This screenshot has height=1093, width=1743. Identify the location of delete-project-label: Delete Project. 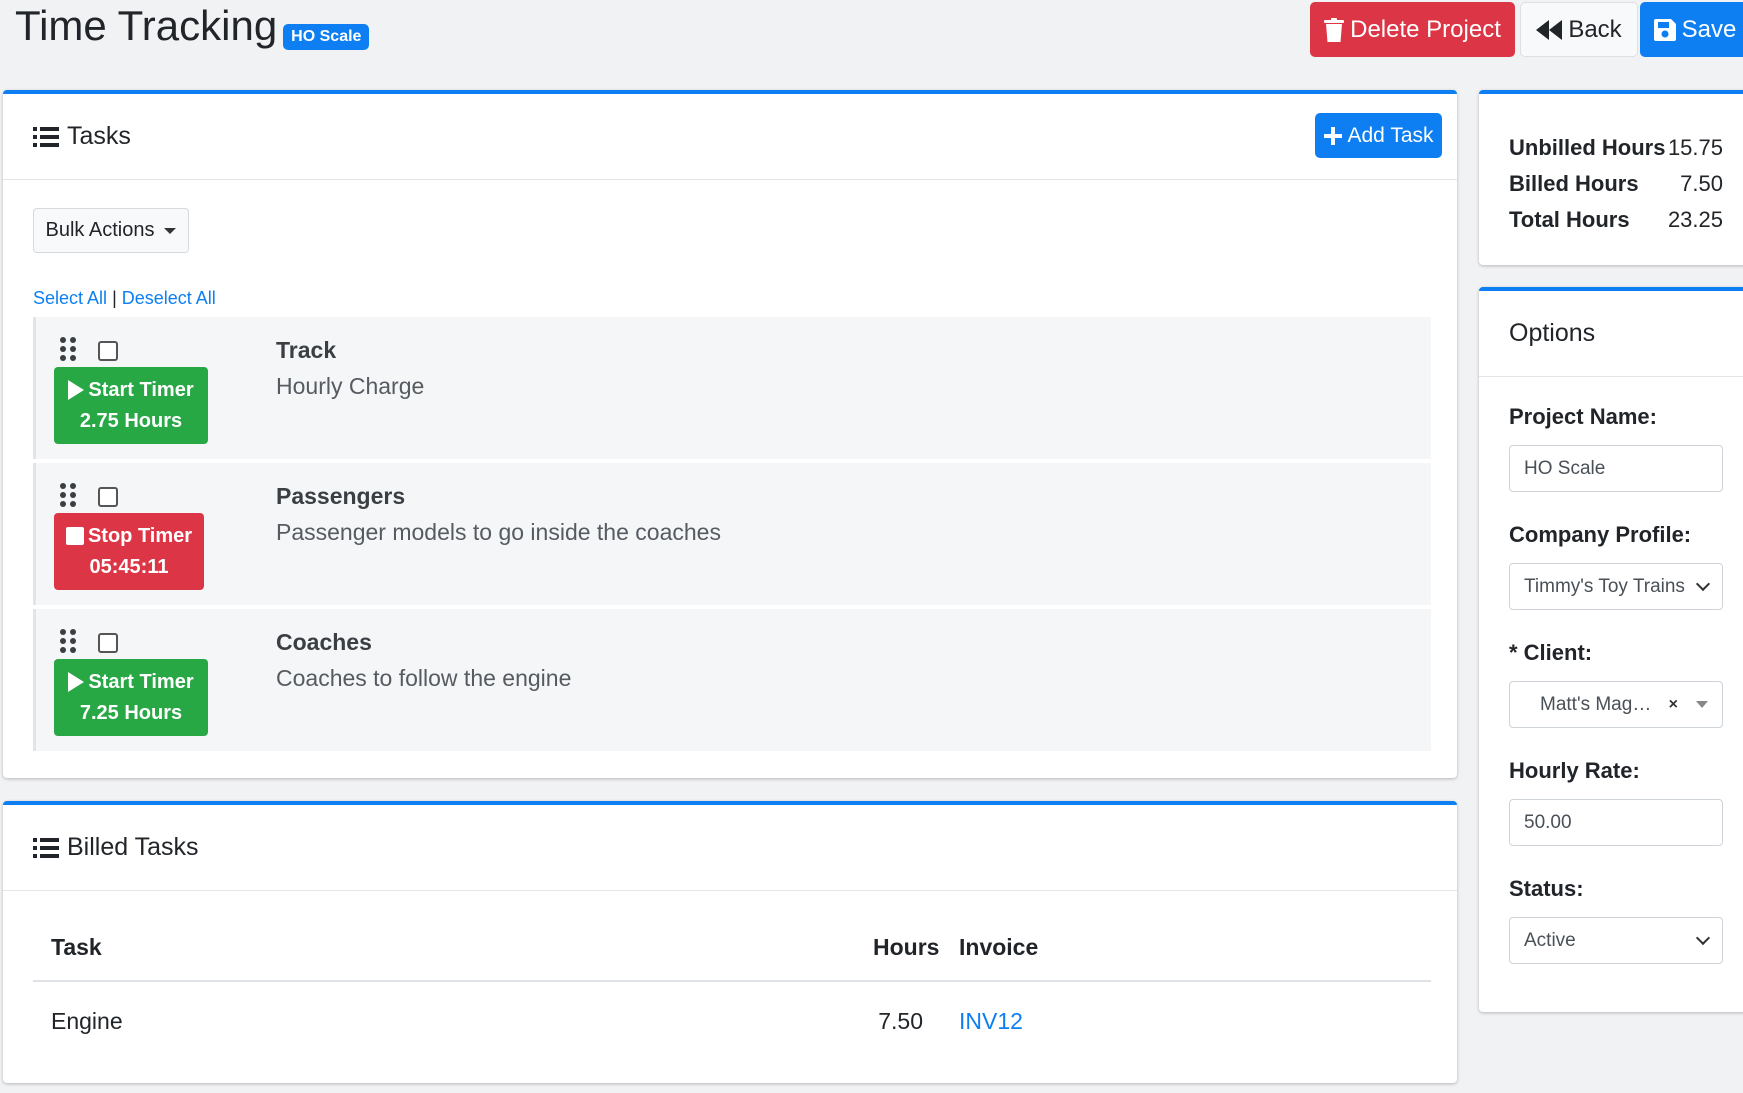
(1425, 29).